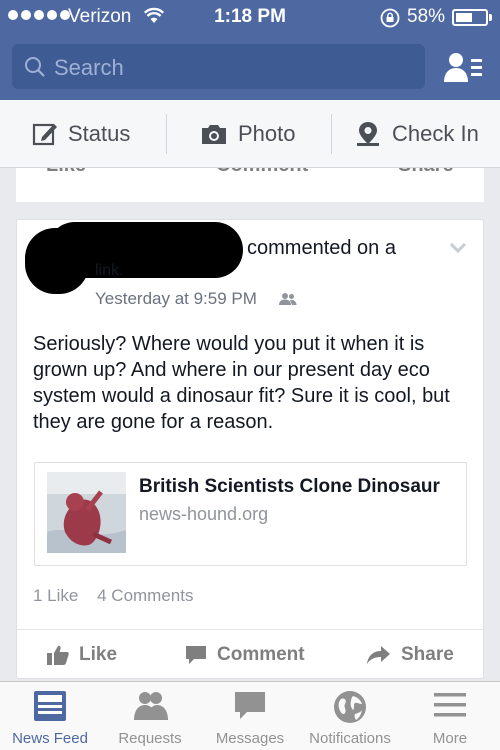 The image size is (500, 750). Describe the element at coordinates (214, 134) in the screenshot. I see `camera-icon` at that location.